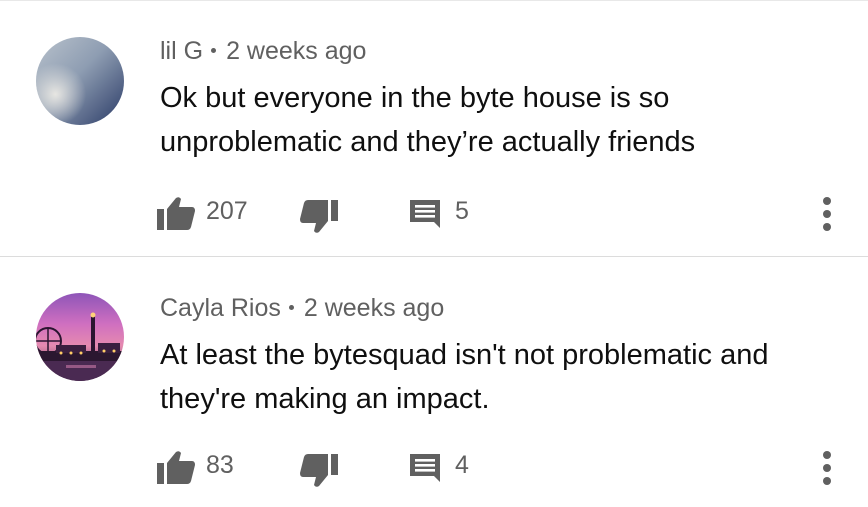  I want to click on pier-sunset-avatar-icon, so click(80, 337).